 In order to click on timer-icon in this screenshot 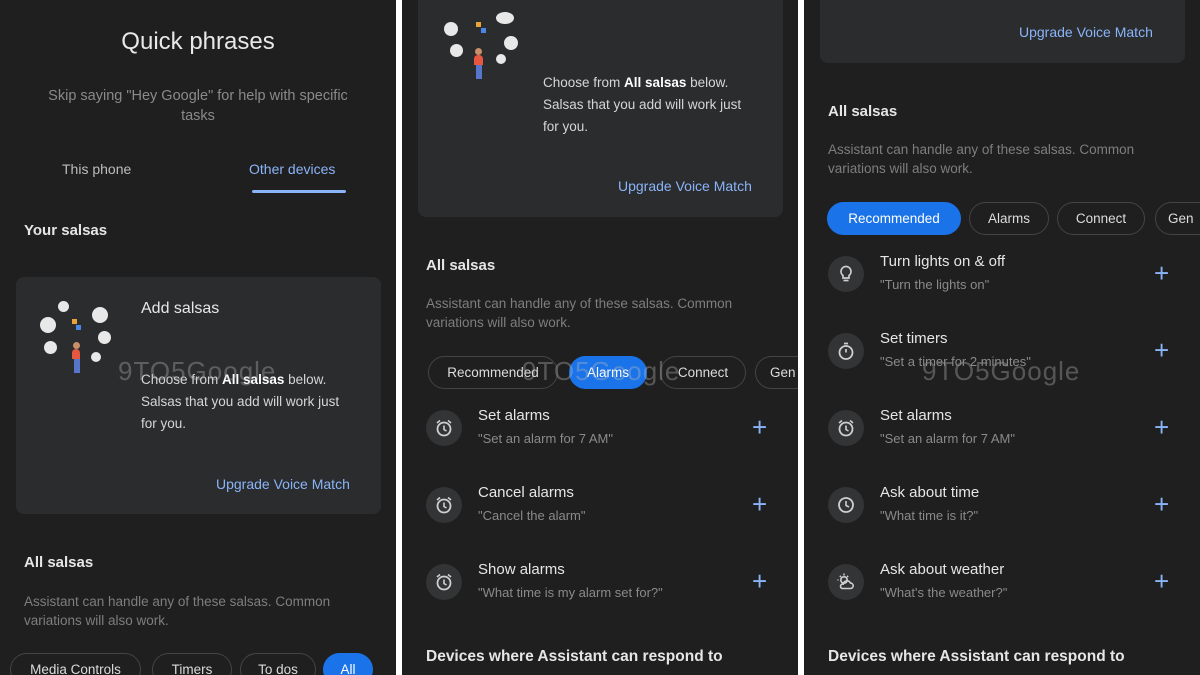, I will do `click(846, 351)`.